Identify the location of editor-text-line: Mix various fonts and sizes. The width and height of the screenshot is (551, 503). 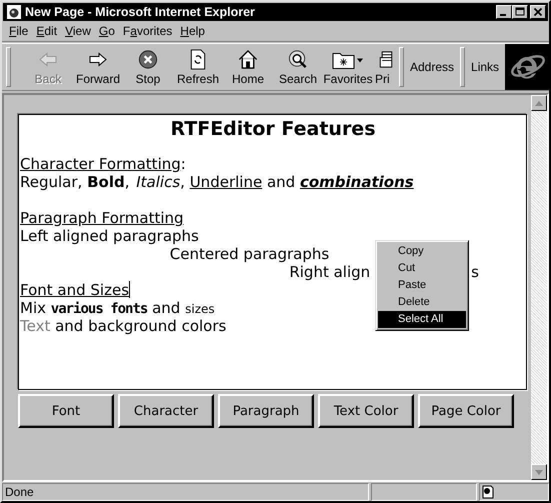
(117, 308).